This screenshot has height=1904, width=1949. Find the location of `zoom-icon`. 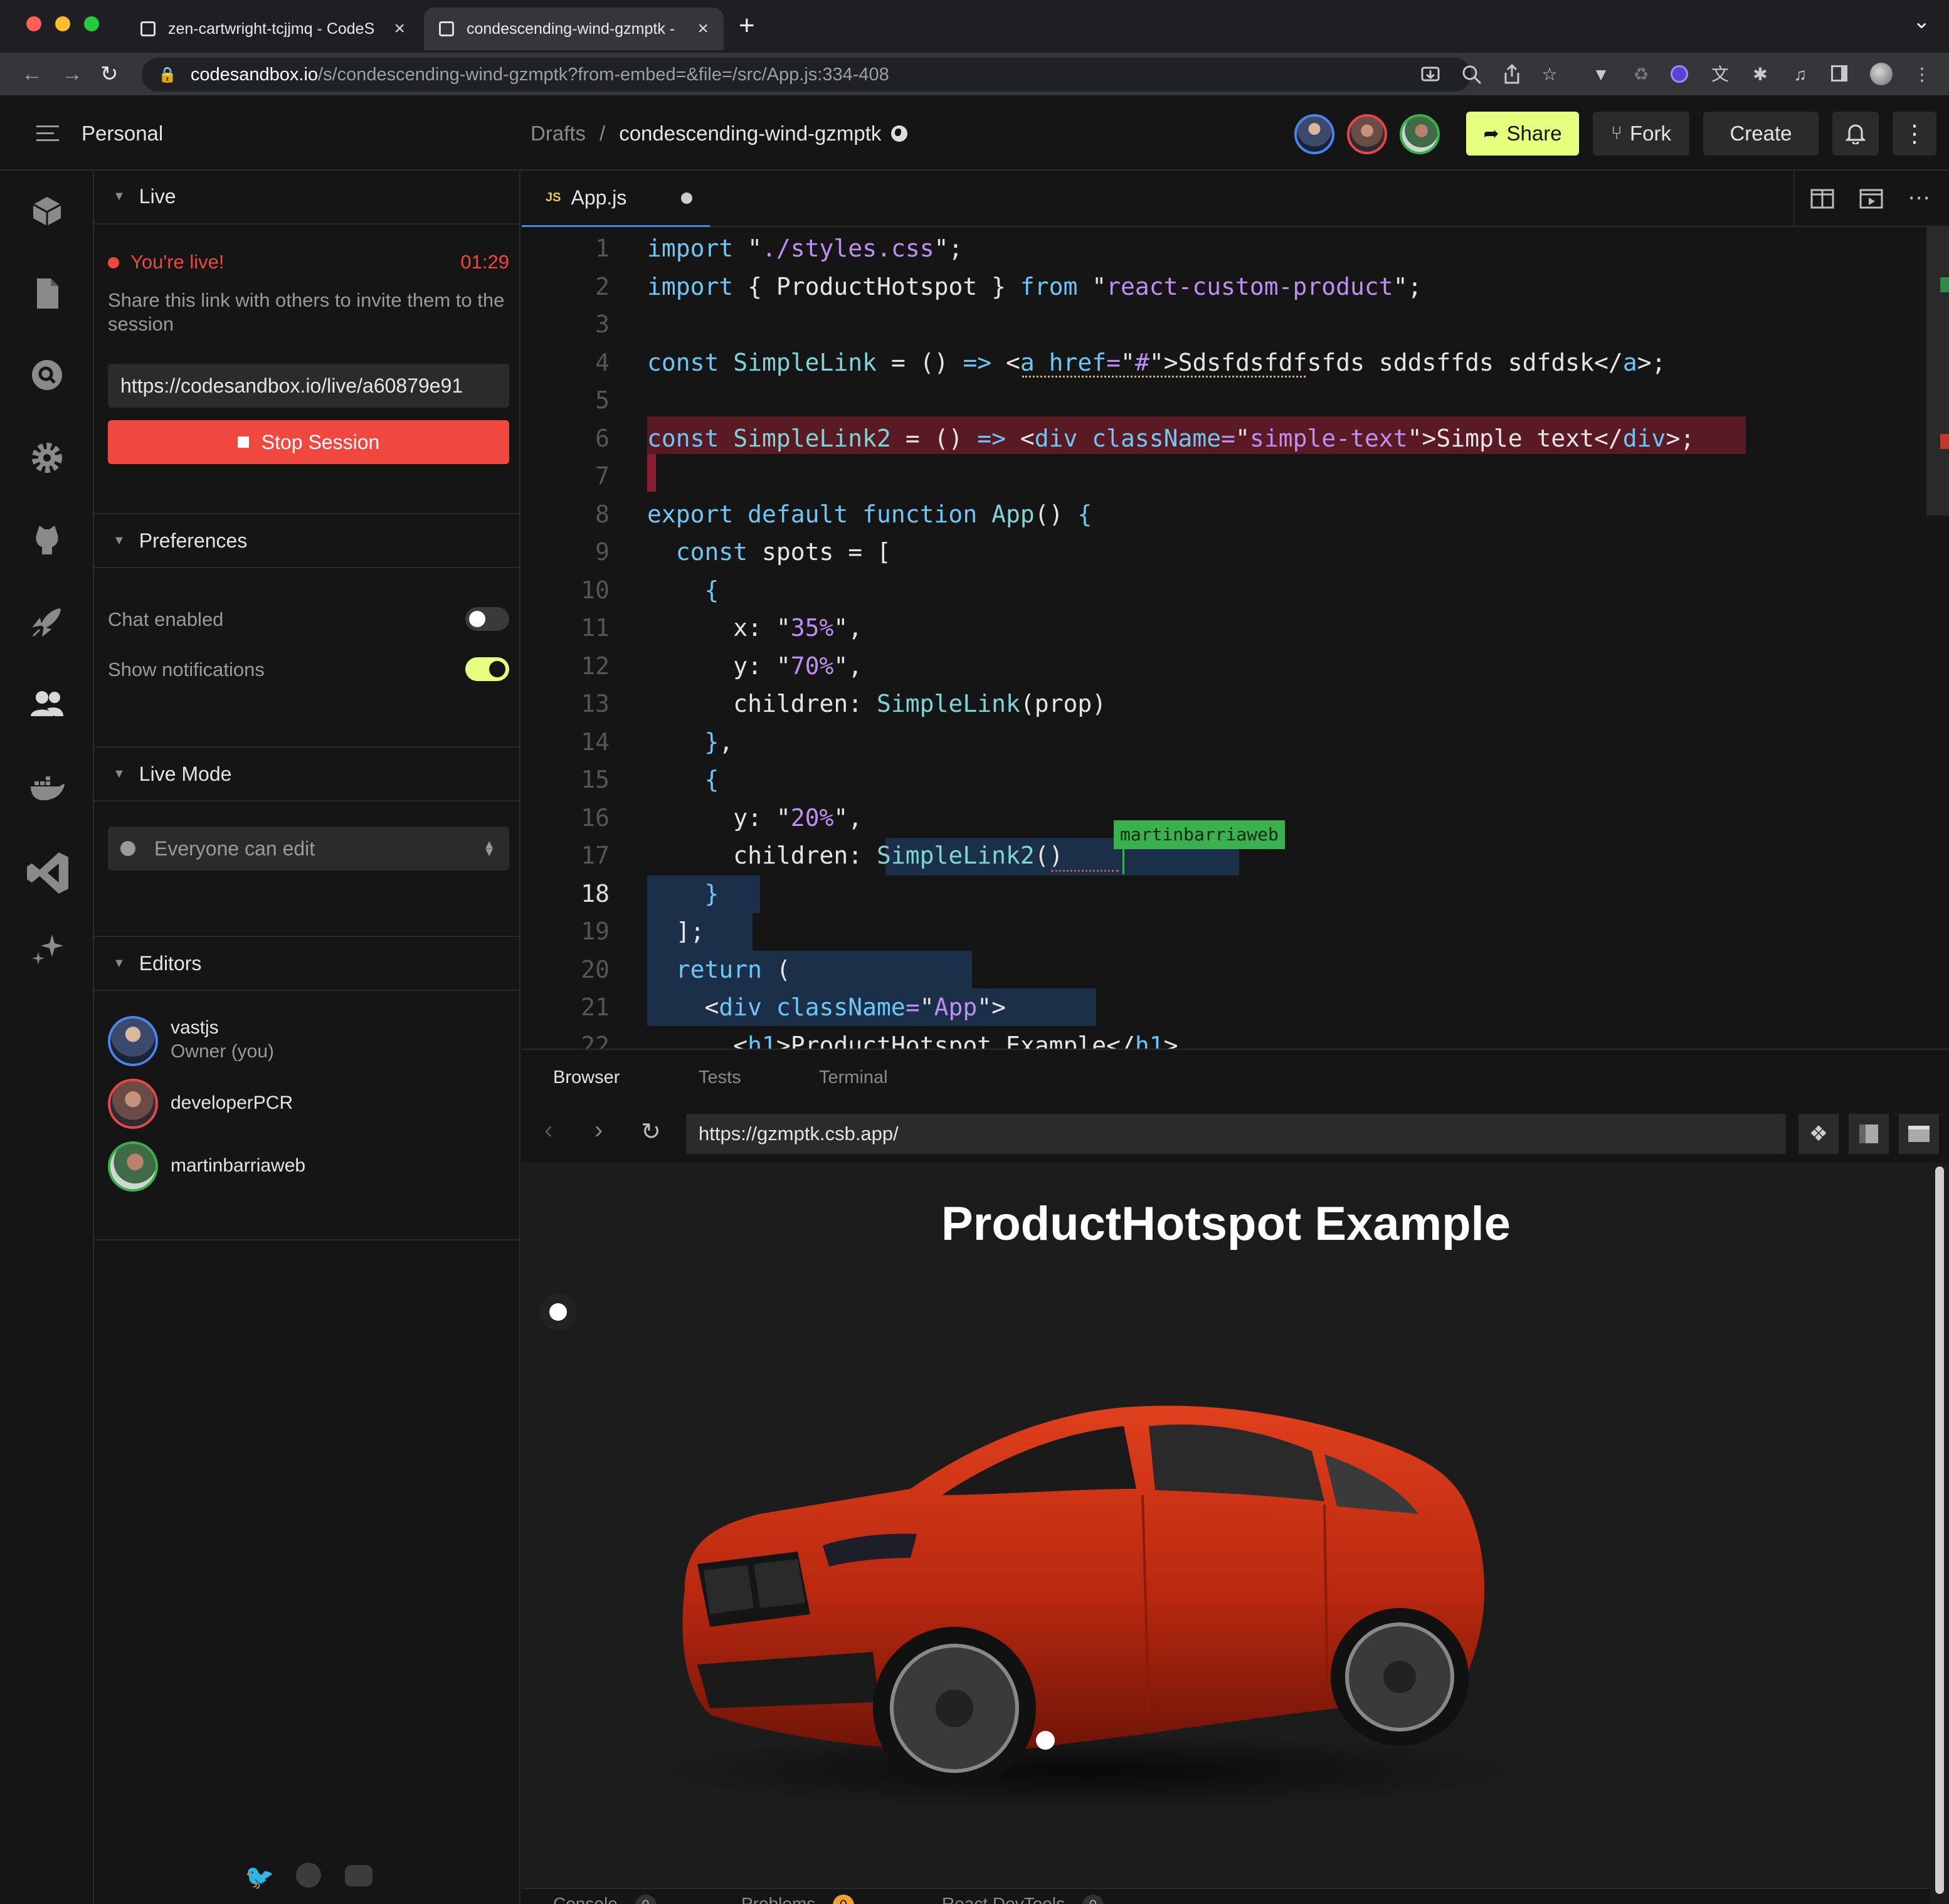

zoom-icon is located at coordinates (1471, 74).